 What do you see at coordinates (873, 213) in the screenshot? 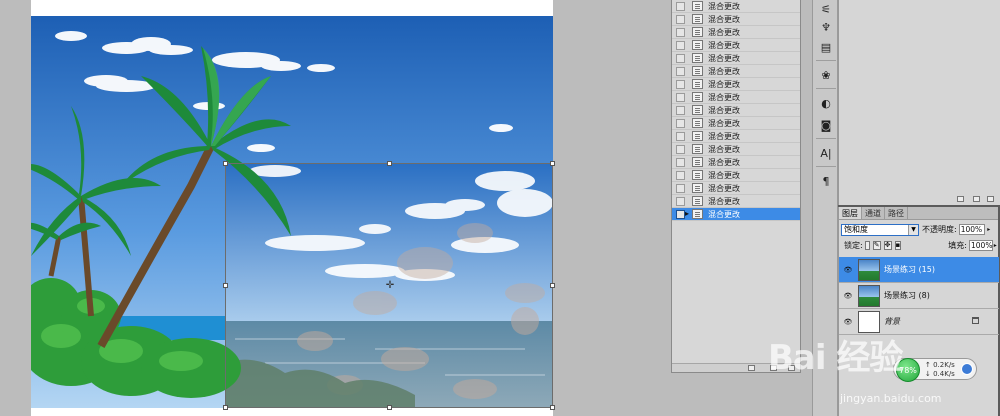
I see `tab-channels: 通道` at bounding box center [873, 213].